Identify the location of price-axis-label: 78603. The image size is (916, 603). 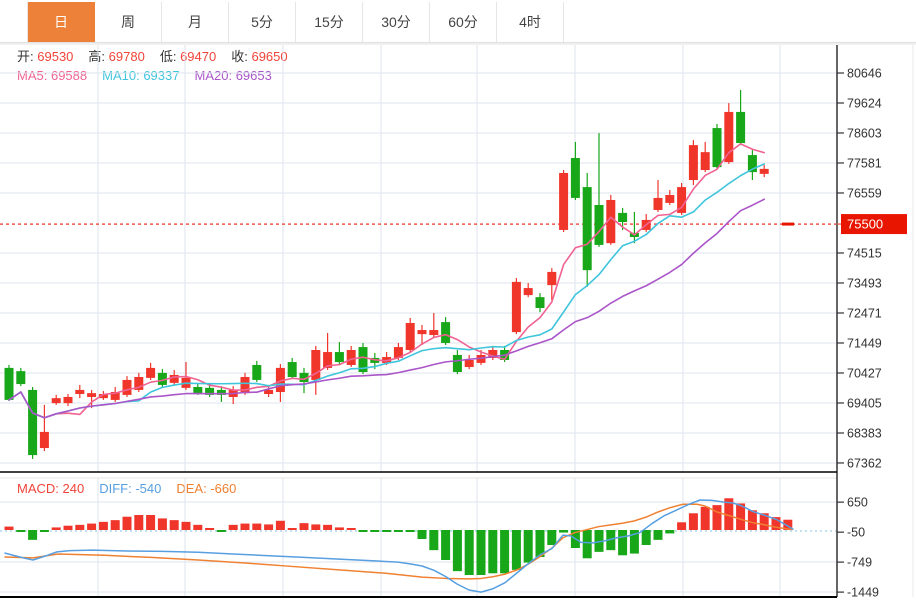
(864, 133).